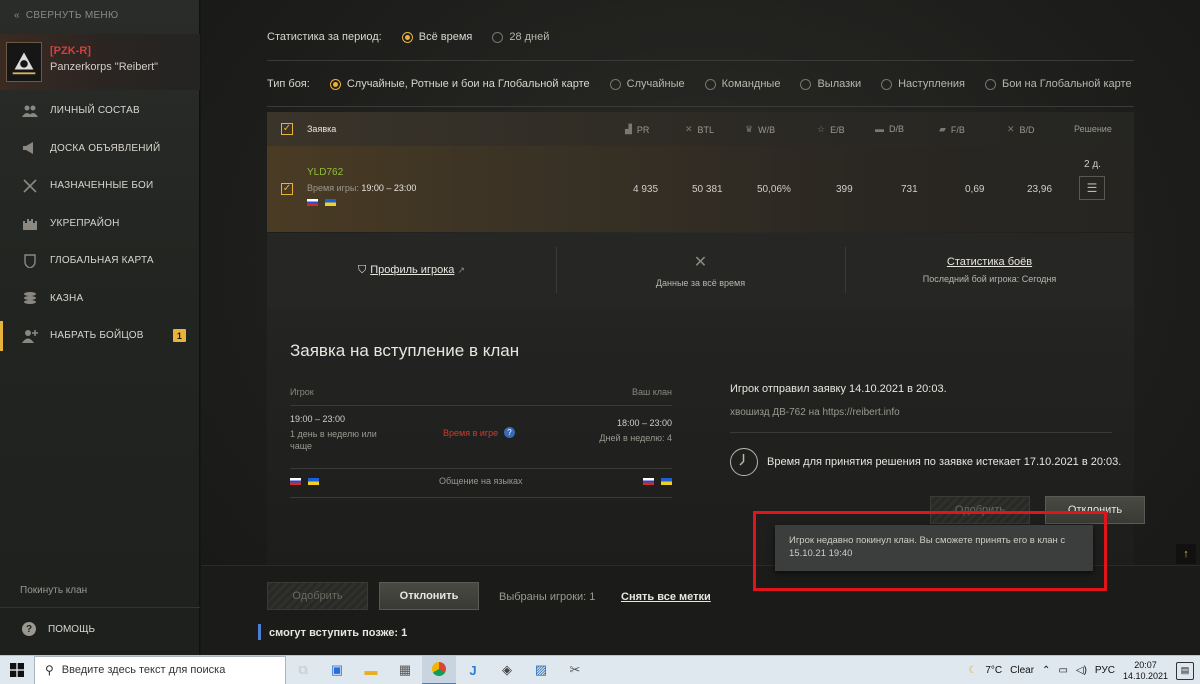  Describe the element at coordinates (975, 189) in the screenshot. I see `stat-fb: 0,69` at that location.